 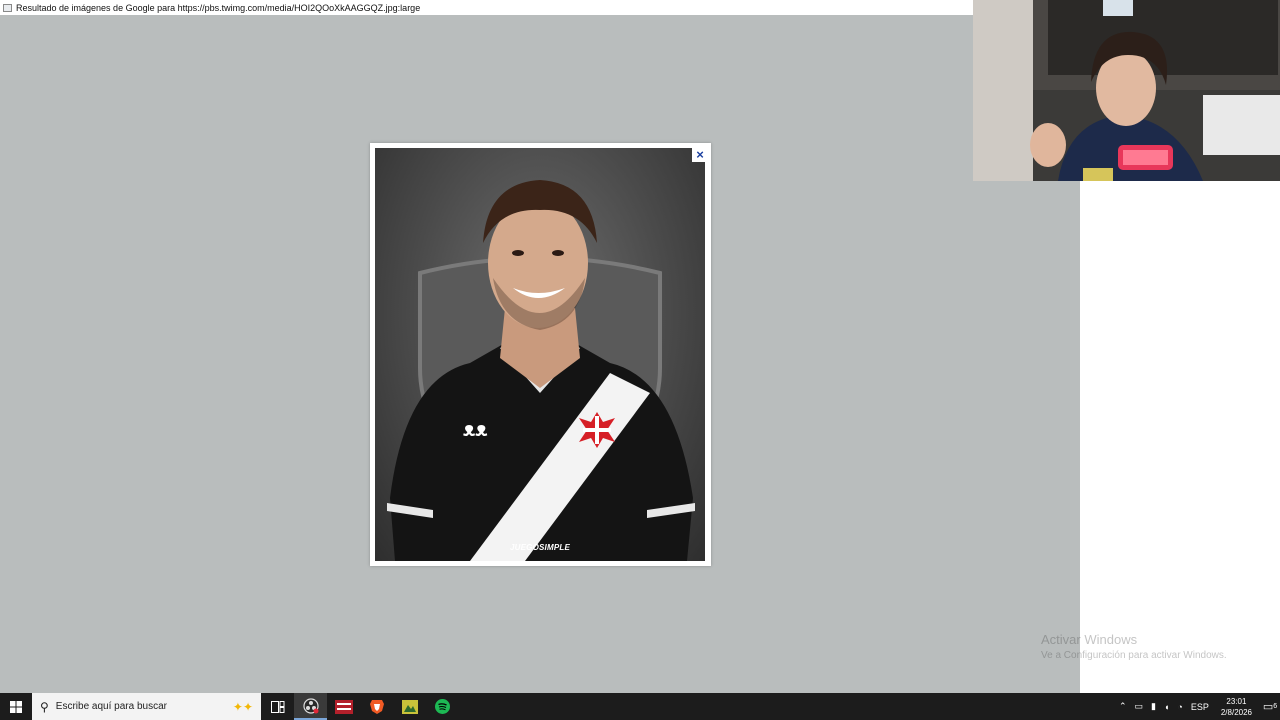 I want to click on brave-icon, so click(x=376, y=706).